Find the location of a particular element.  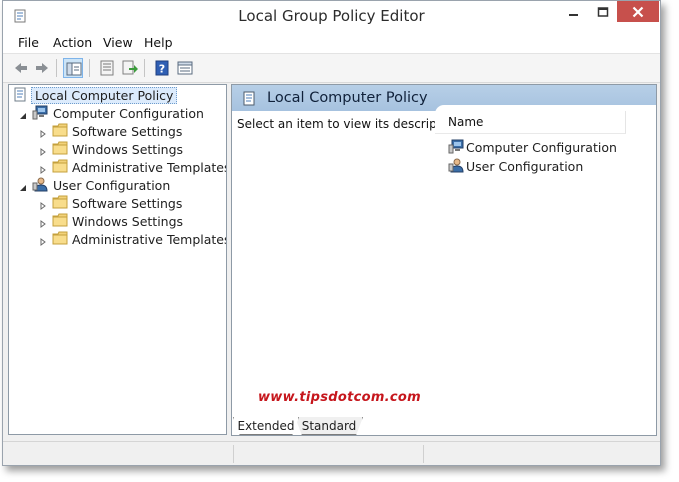

tree-item-computer-windows-settings: Windows Settings is located at coordinates (116, 149).